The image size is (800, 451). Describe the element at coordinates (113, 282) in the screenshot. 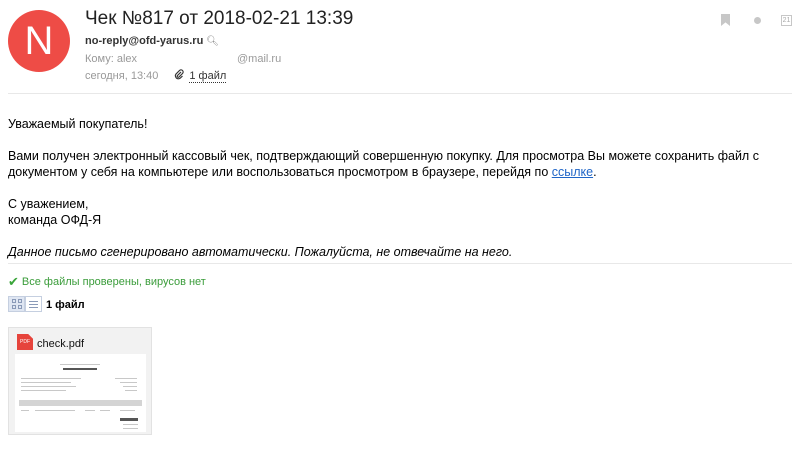

I see `virus-check-label: Все файлы проверены, вирусов нет` at that location.